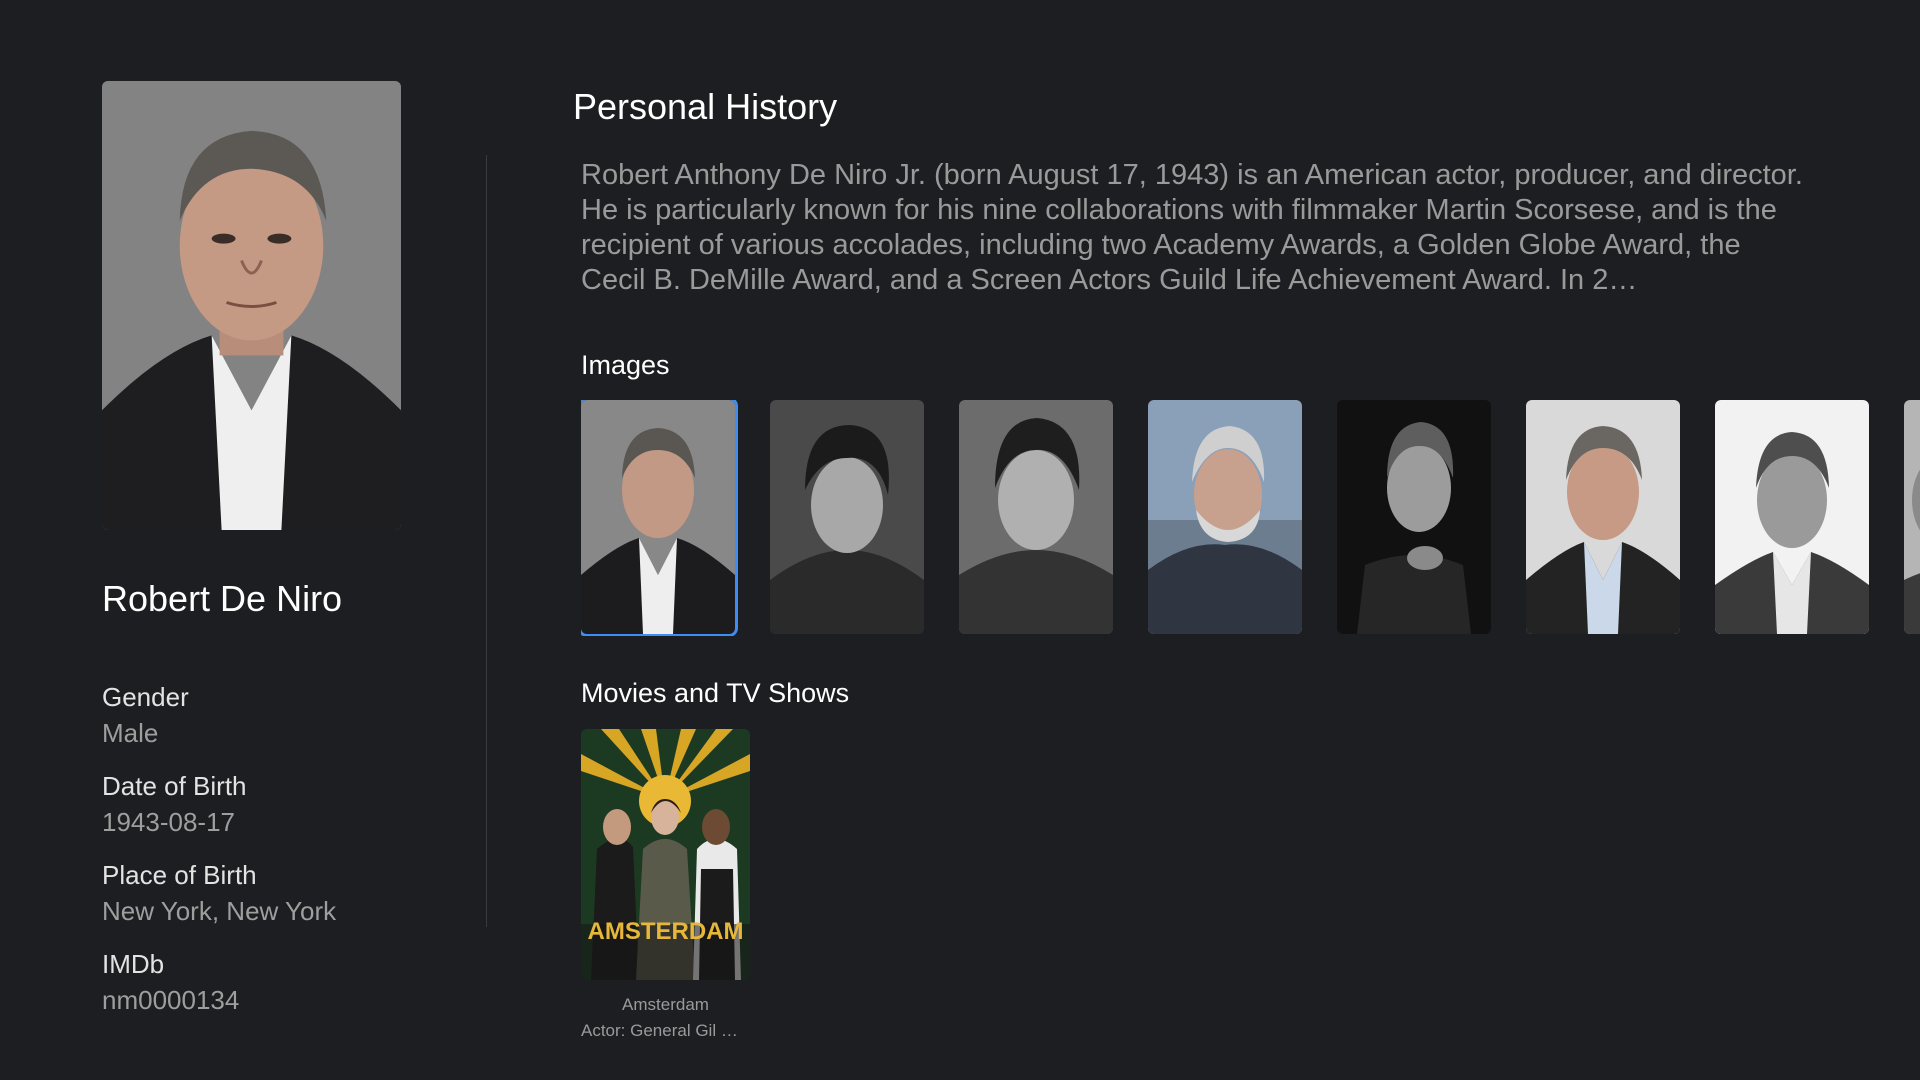  I want to click on fact-value: nm0000134, so click(171, 1000).